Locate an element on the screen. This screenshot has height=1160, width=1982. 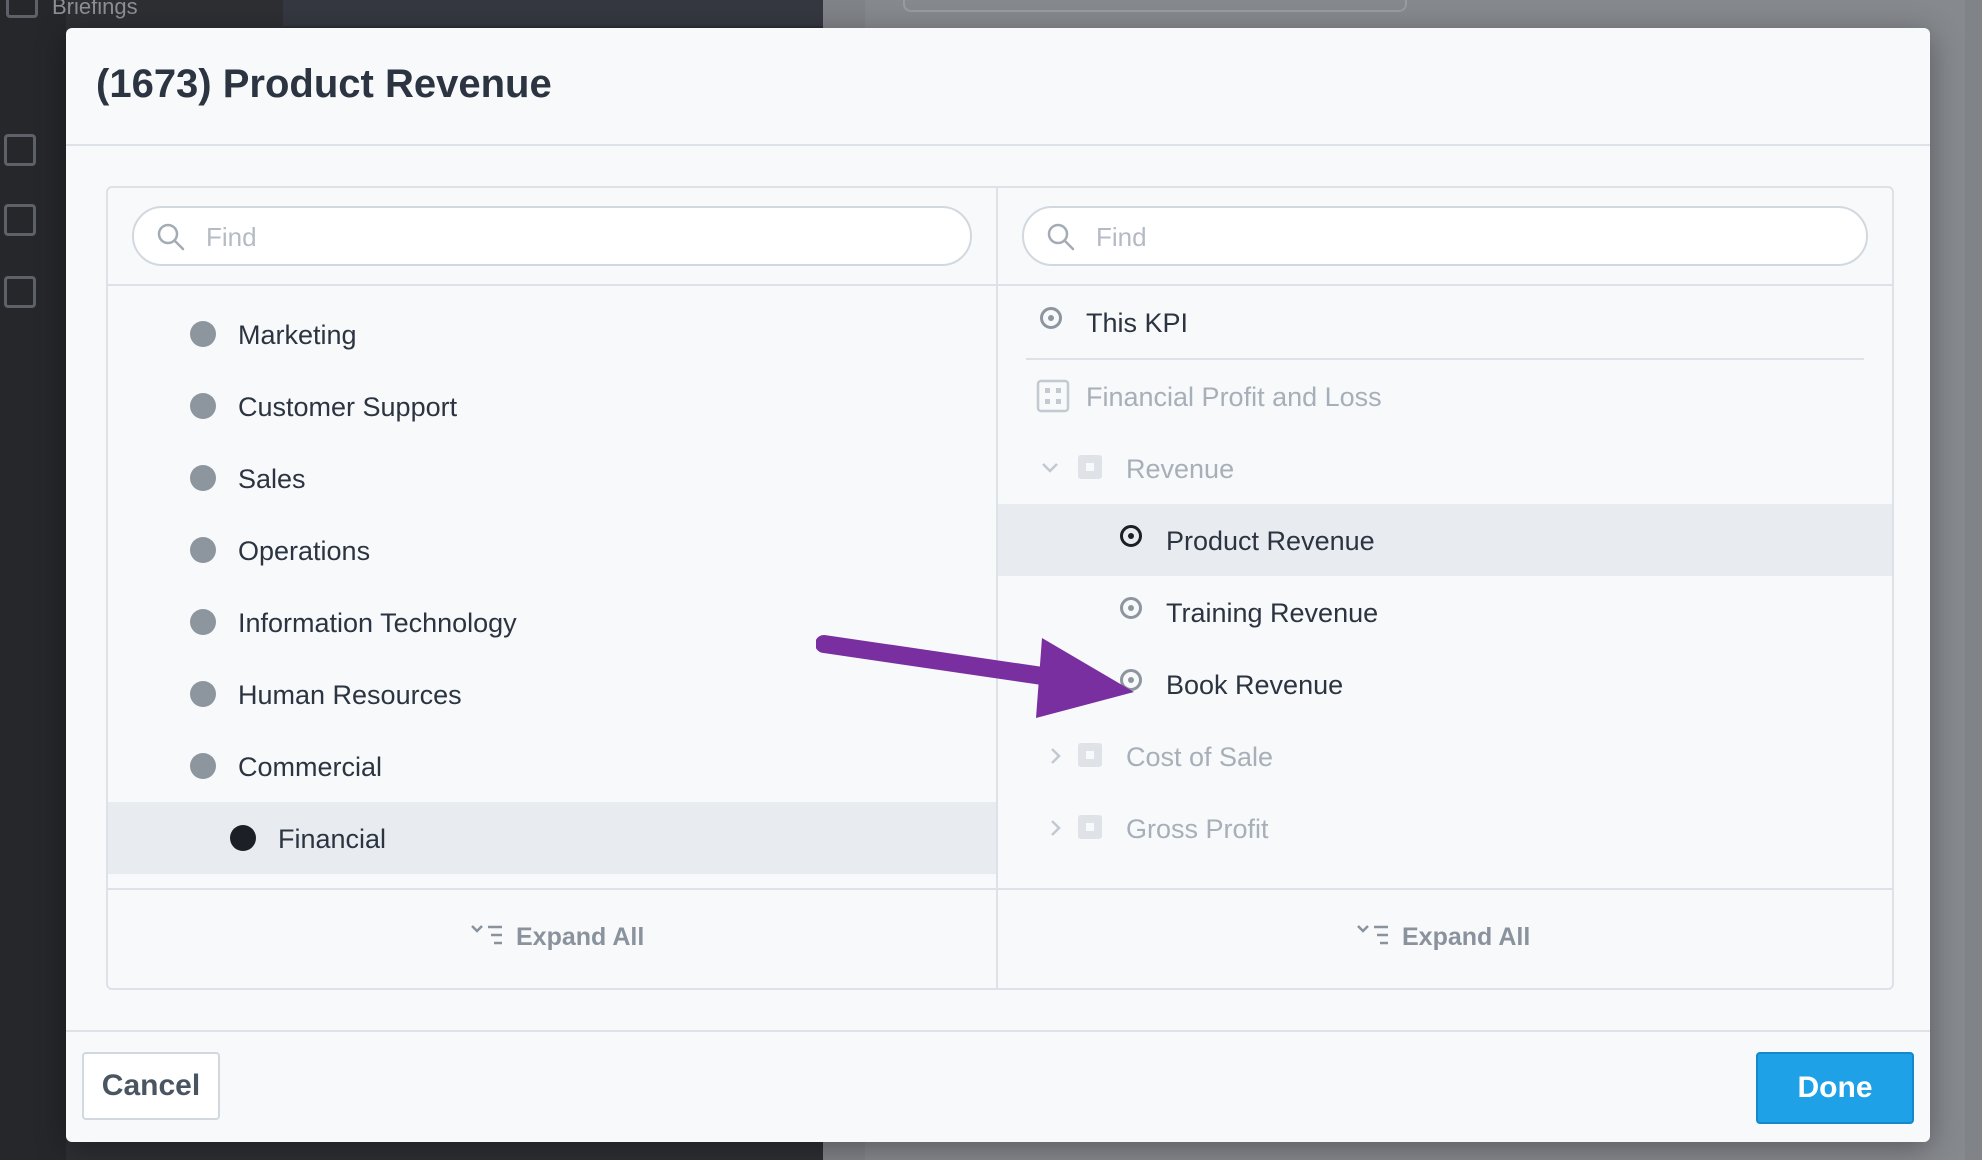
done-button: Done is located at coordinates (1835, 1088).